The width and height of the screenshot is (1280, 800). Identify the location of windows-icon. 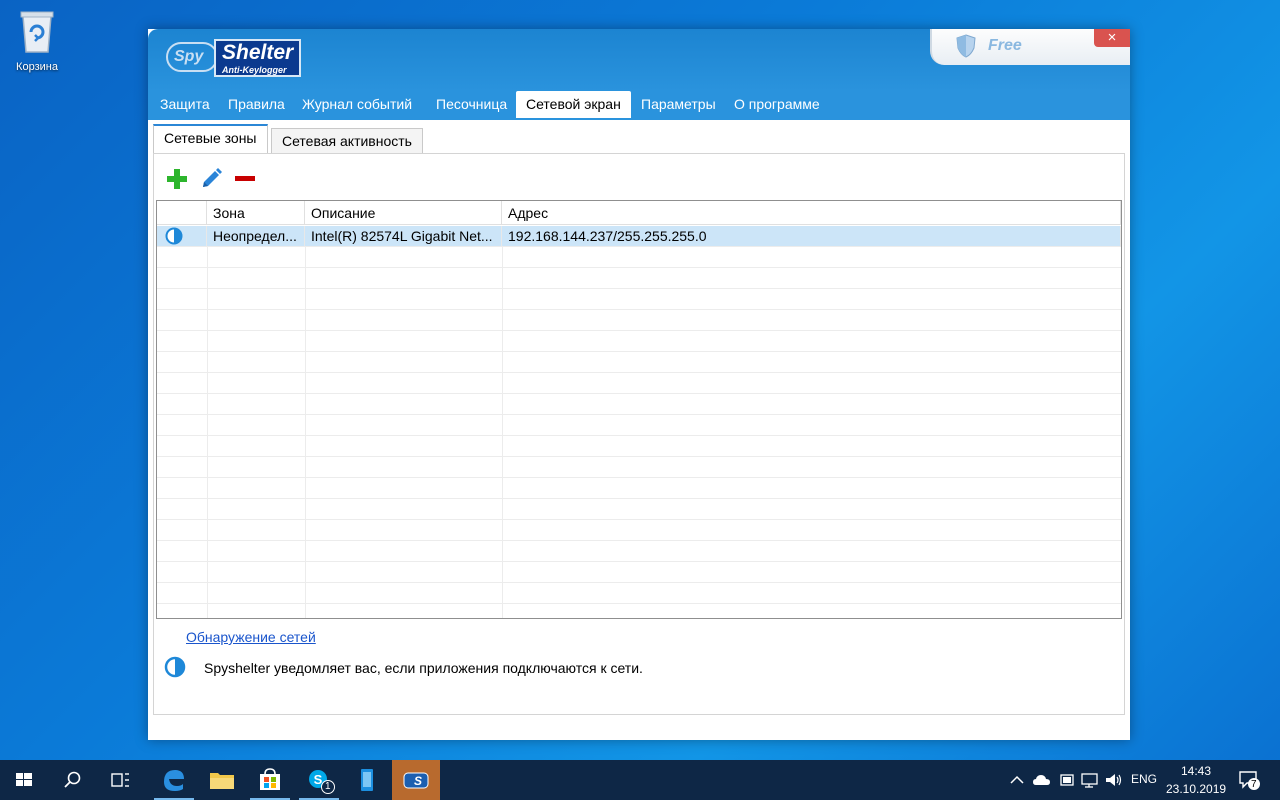
(24, 779).